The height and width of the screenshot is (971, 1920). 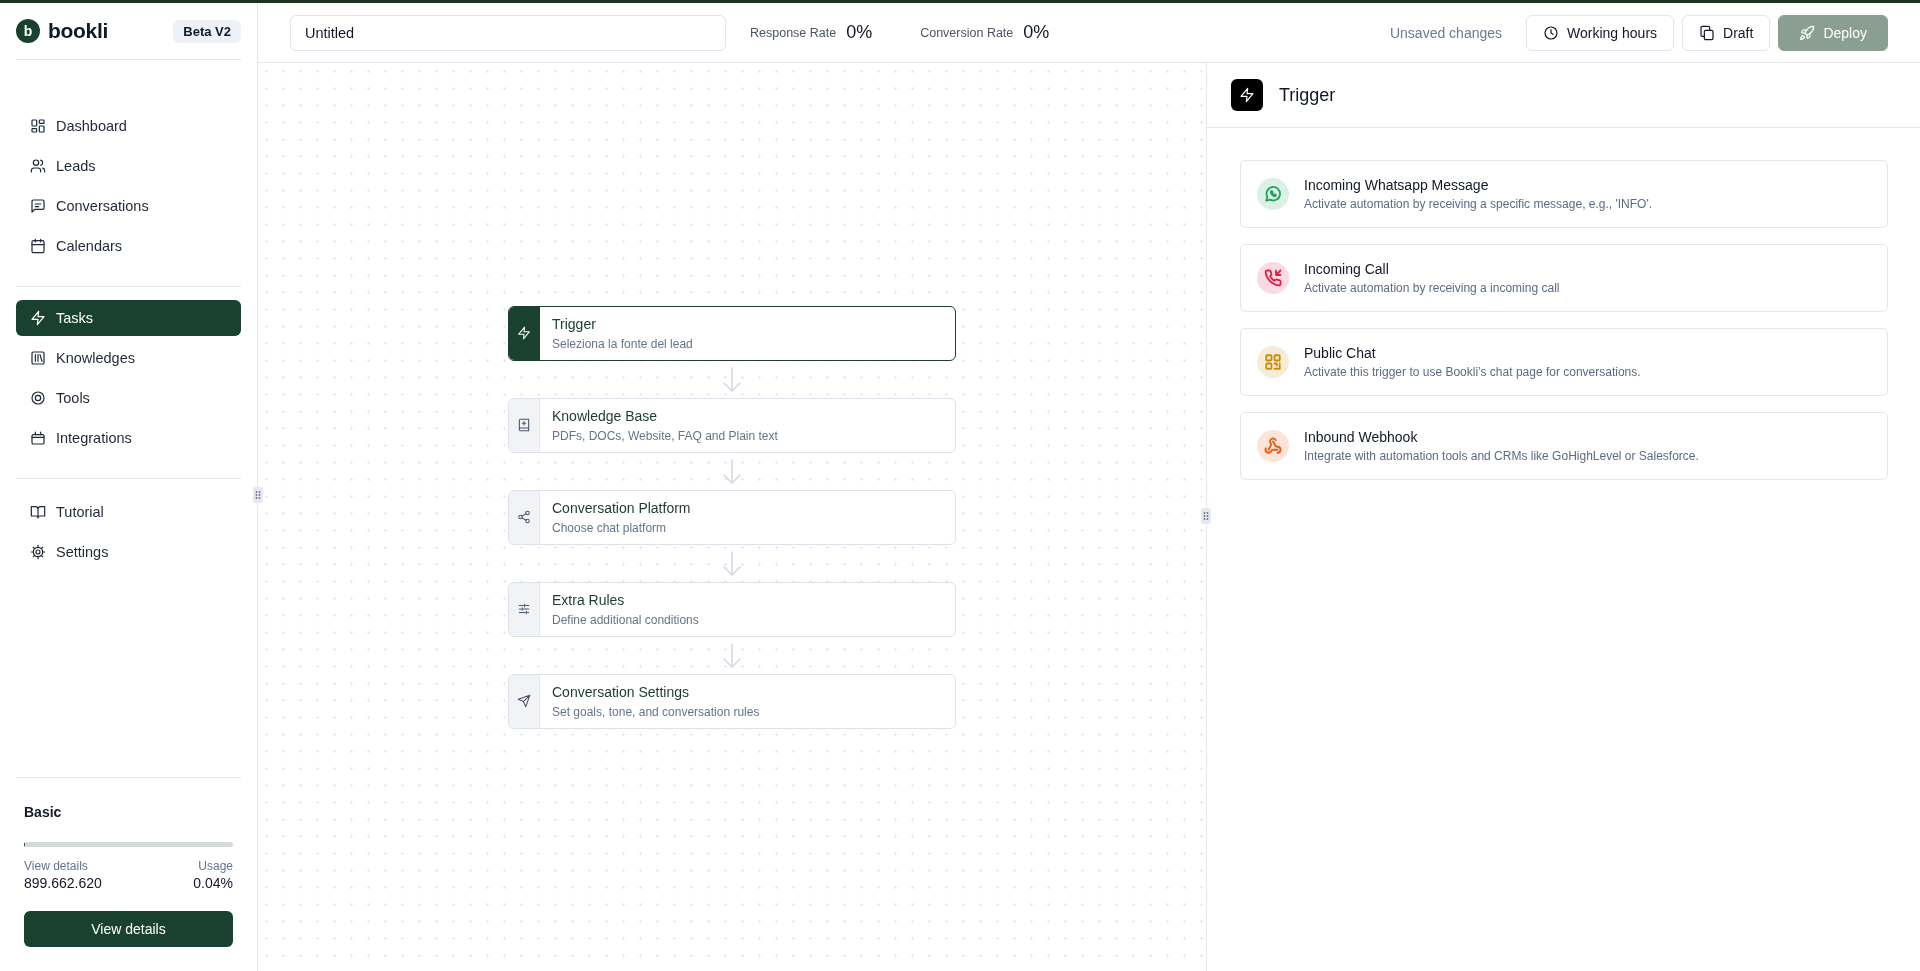 What do you see at coordinates (622, 343) in the screenshot?
I see `step-subtitle: Seleziona la fonte del lead` at bounding box center [622, 343].